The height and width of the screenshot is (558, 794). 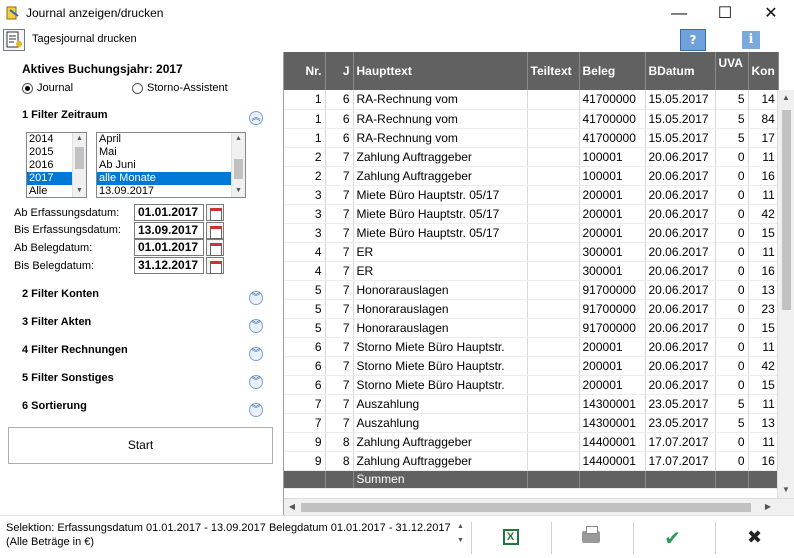 I want to click on table-row: 1 6 RA-Rechnung vom 41700000 15.05.2017 5 14, so click(x=531, y=100).